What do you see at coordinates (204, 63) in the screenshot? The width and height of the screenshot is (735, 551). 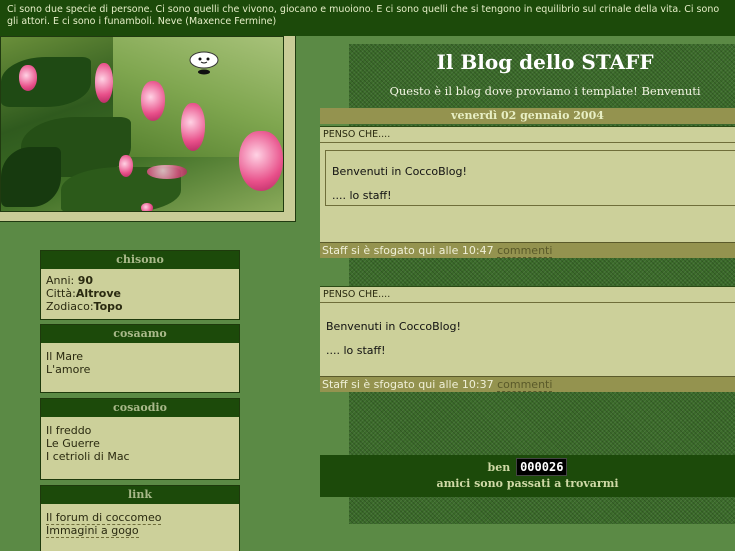 I see `ghost-mascot-icon` at bounding box center [204, 63].